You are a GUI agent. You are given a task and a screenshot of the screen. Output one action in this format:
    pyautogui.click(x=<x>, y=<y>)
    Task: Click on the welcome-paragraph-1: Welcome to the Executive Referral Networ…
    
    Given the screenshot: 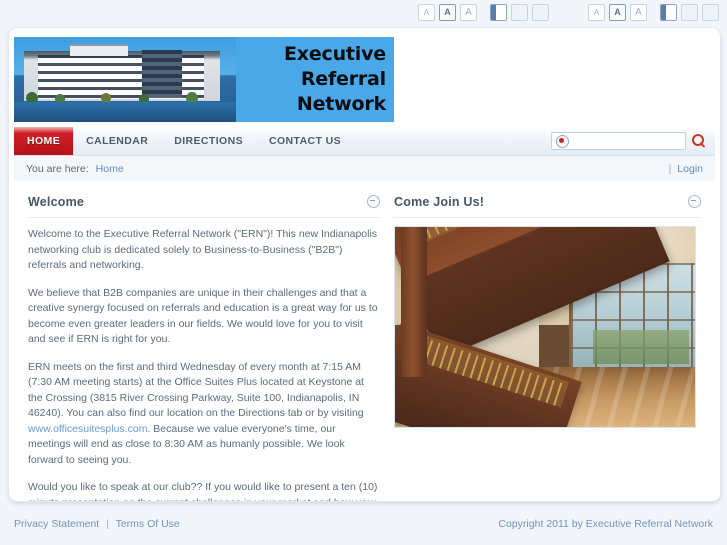 What is the action you would take?
    pyautogui.click(x=203, y=249)
    